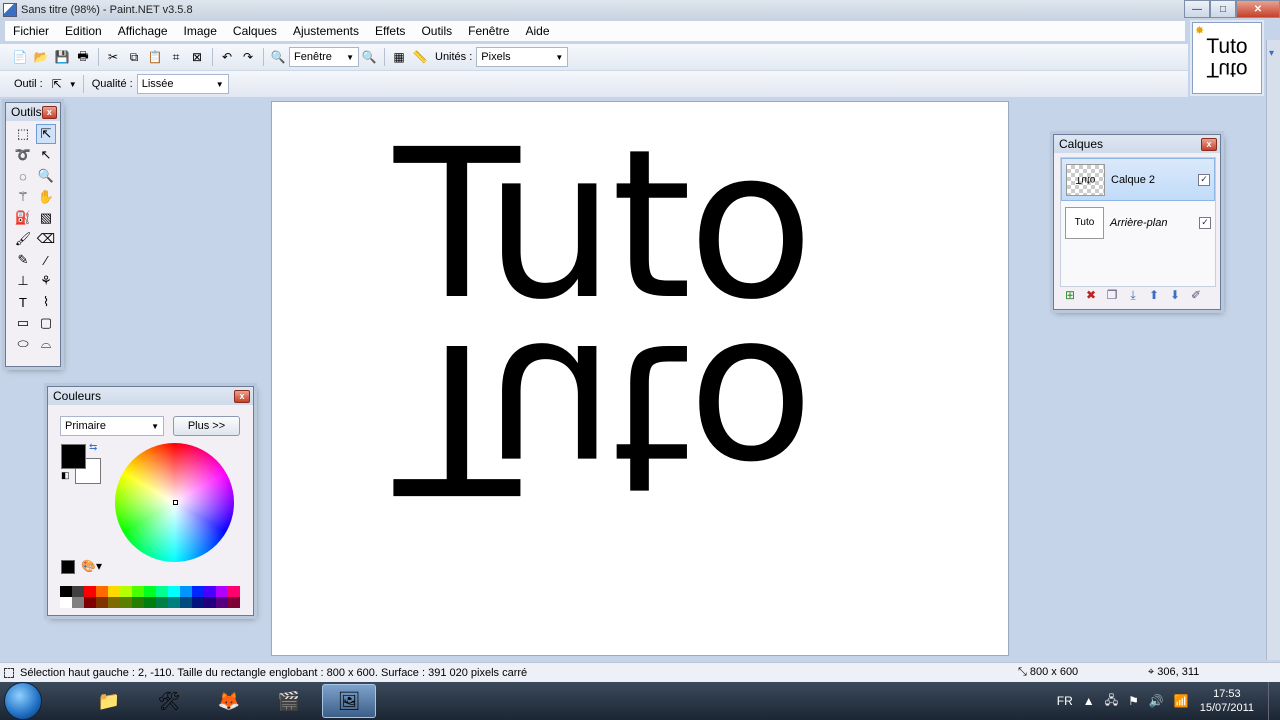 This screenshot has width=1280, height=720. Describe the element at coordinates (369, 57) in the screenshot. I see `zoom-in-icon: 🔍` at that location.